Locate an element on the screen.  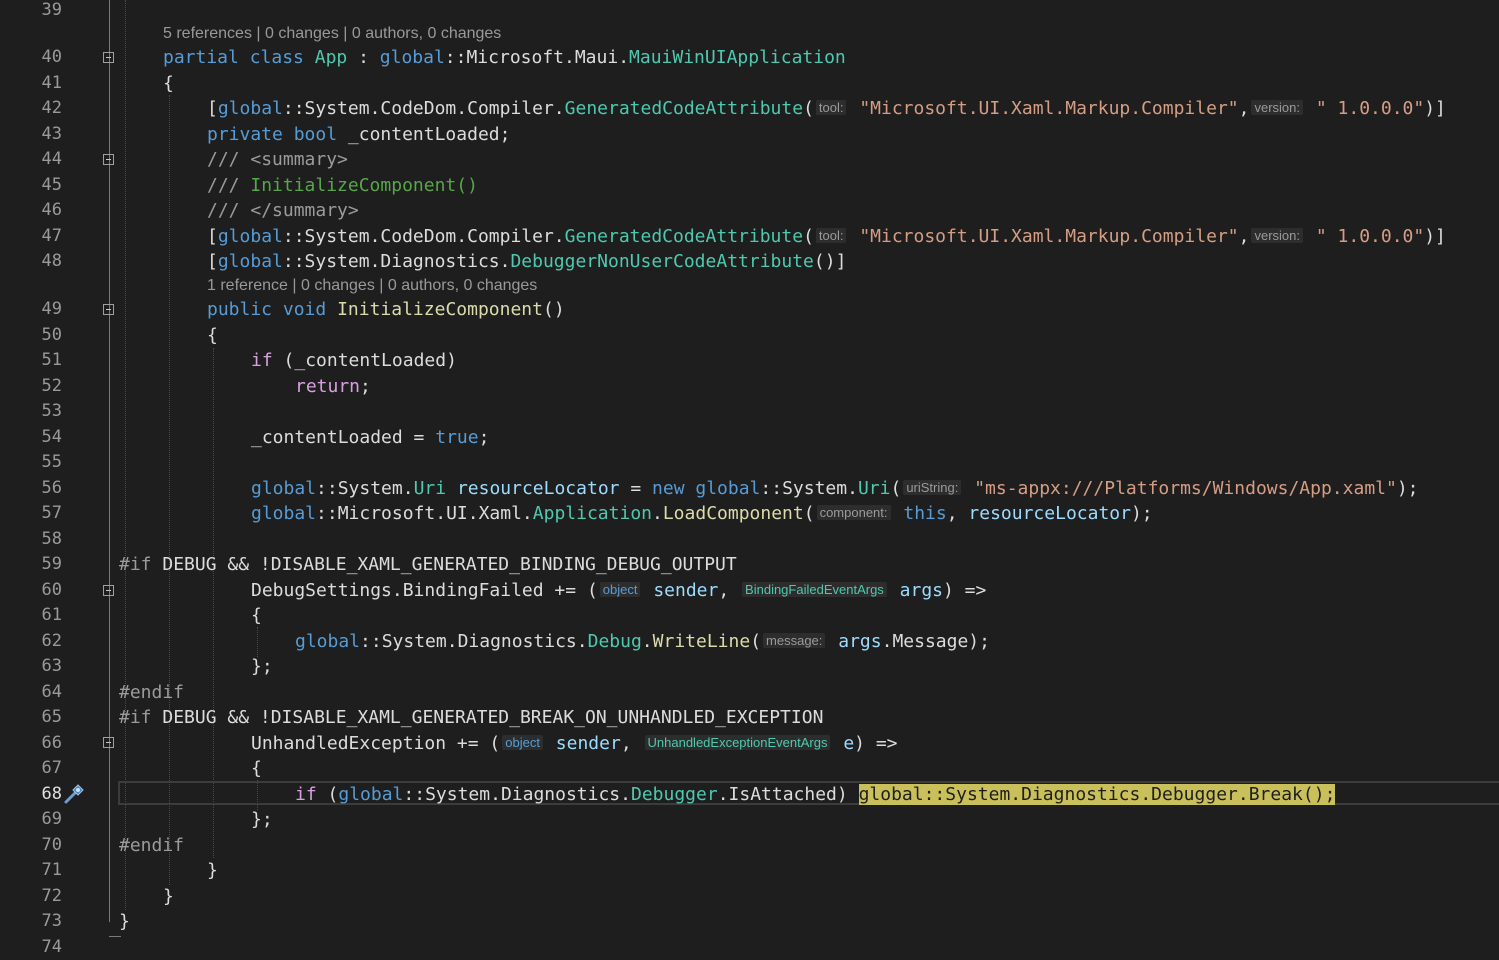
code-line: 52 return; is located at coordinates (749, 386).